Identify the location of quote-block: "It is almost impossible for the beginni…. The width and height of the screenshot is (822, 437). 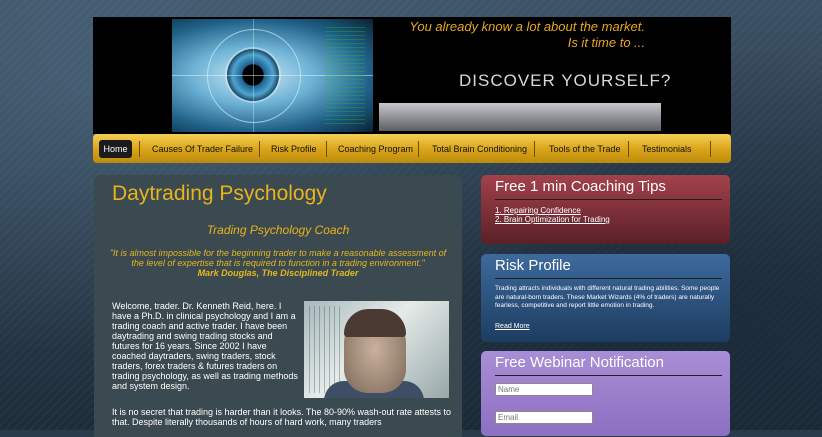
(278, 263).